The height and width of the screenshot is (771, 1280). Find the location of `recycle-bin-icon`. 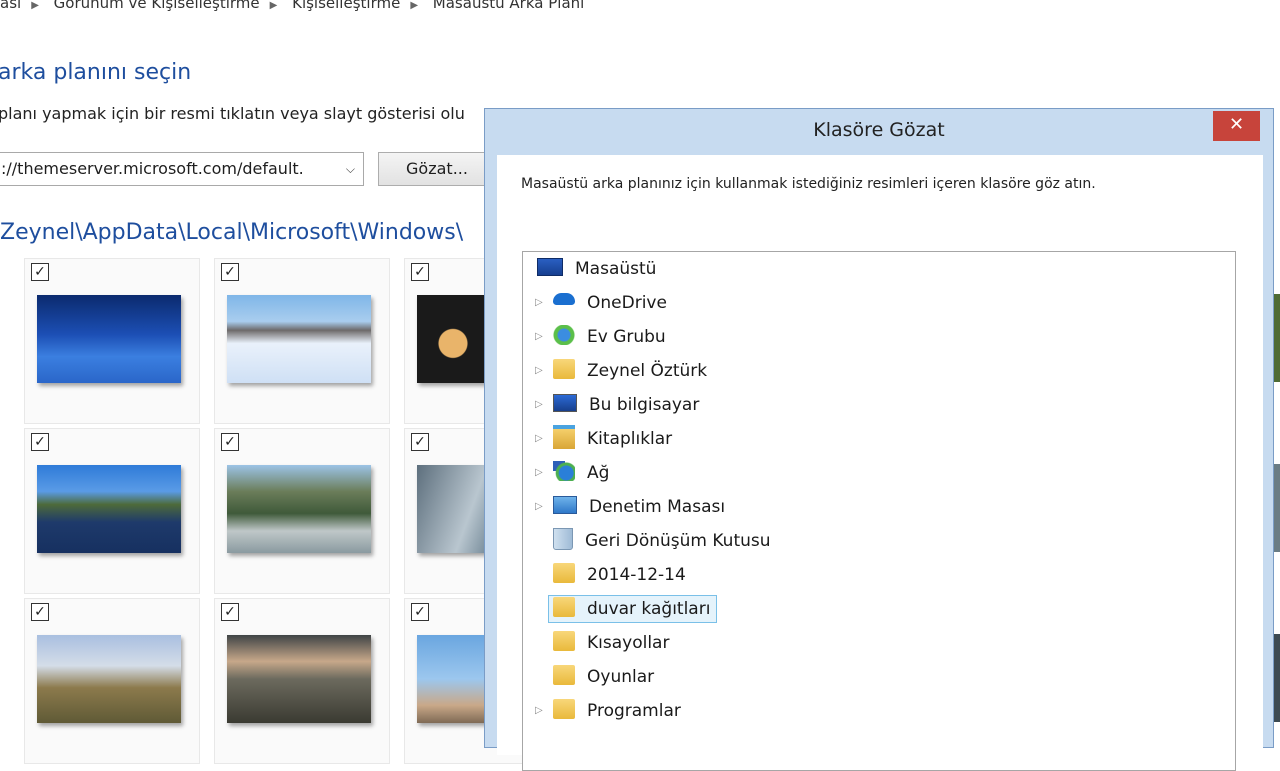

recycle-bin-icon is located at coordinates (563, 539).